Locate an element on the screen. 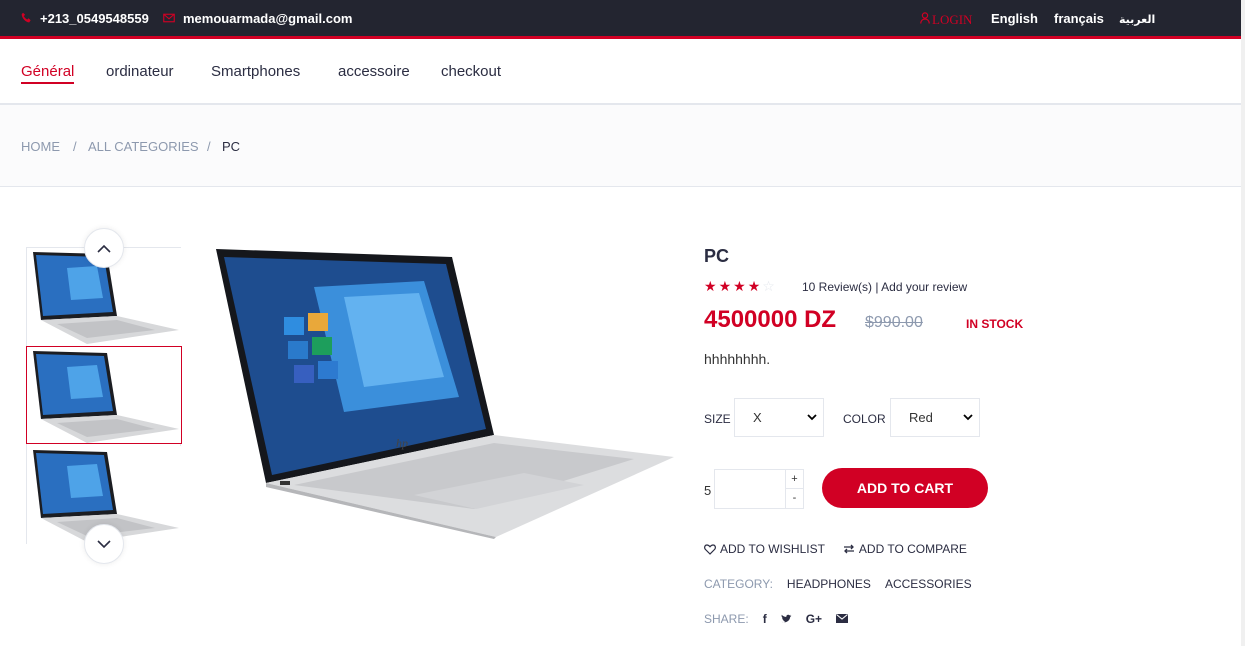  size-label: SIZE is located at coordinates (717, 419).